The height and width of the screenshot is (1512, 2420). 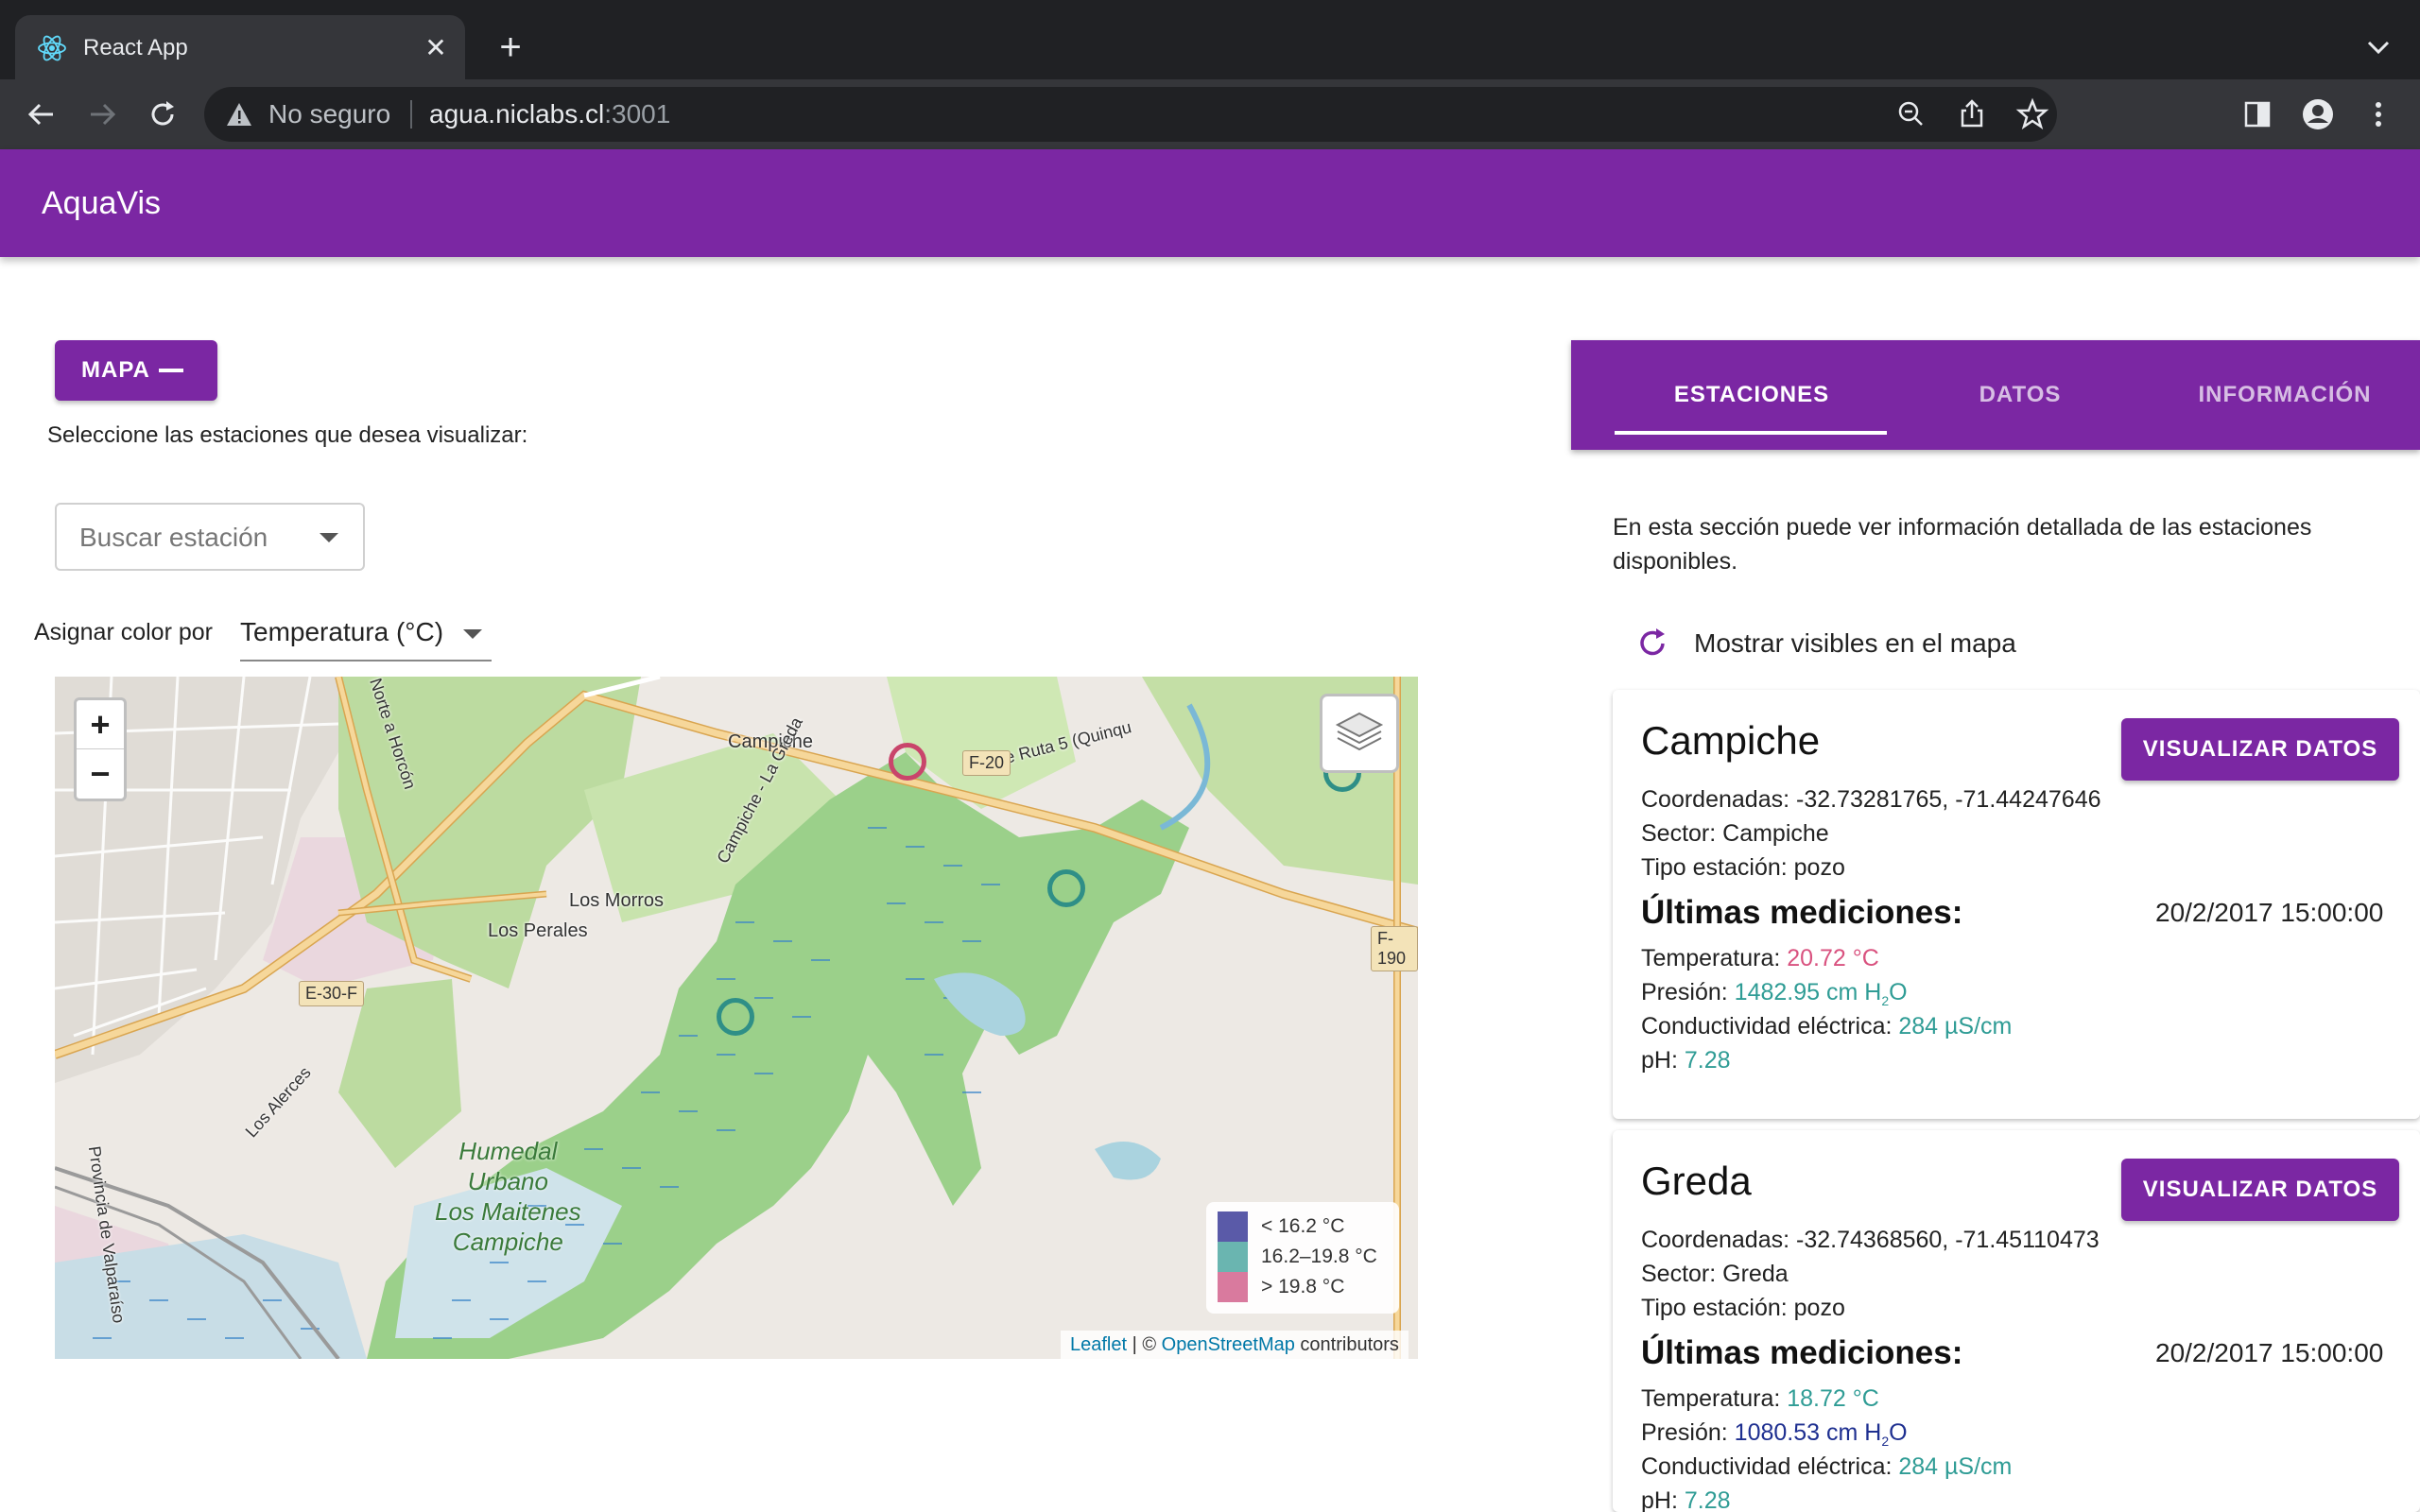 What do you see at coordinates (1956, 1026) in the screenshot?
I see `conductivity-value: 284 µS/cm` at bounding box center [1956, 1026].